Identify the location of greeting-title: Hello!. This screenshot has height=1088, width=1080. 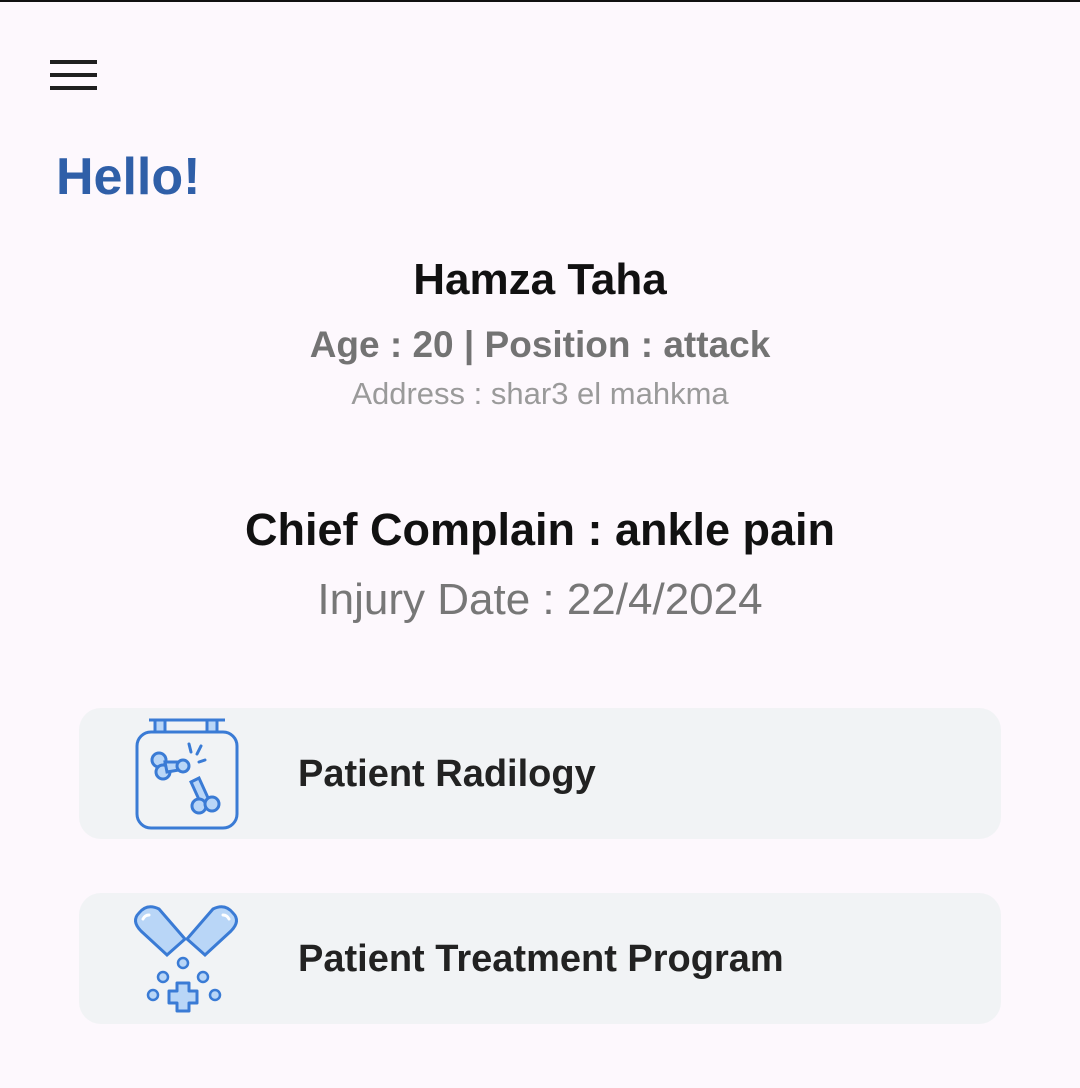
(128, 177).